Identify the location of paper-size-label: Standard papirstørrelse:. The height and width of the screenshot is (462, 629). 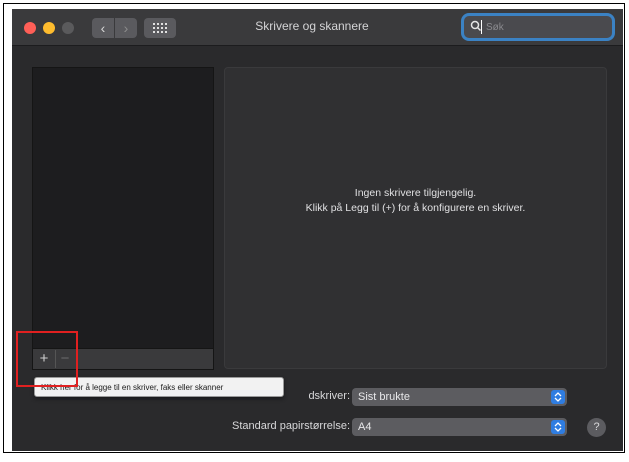
(291, 426).